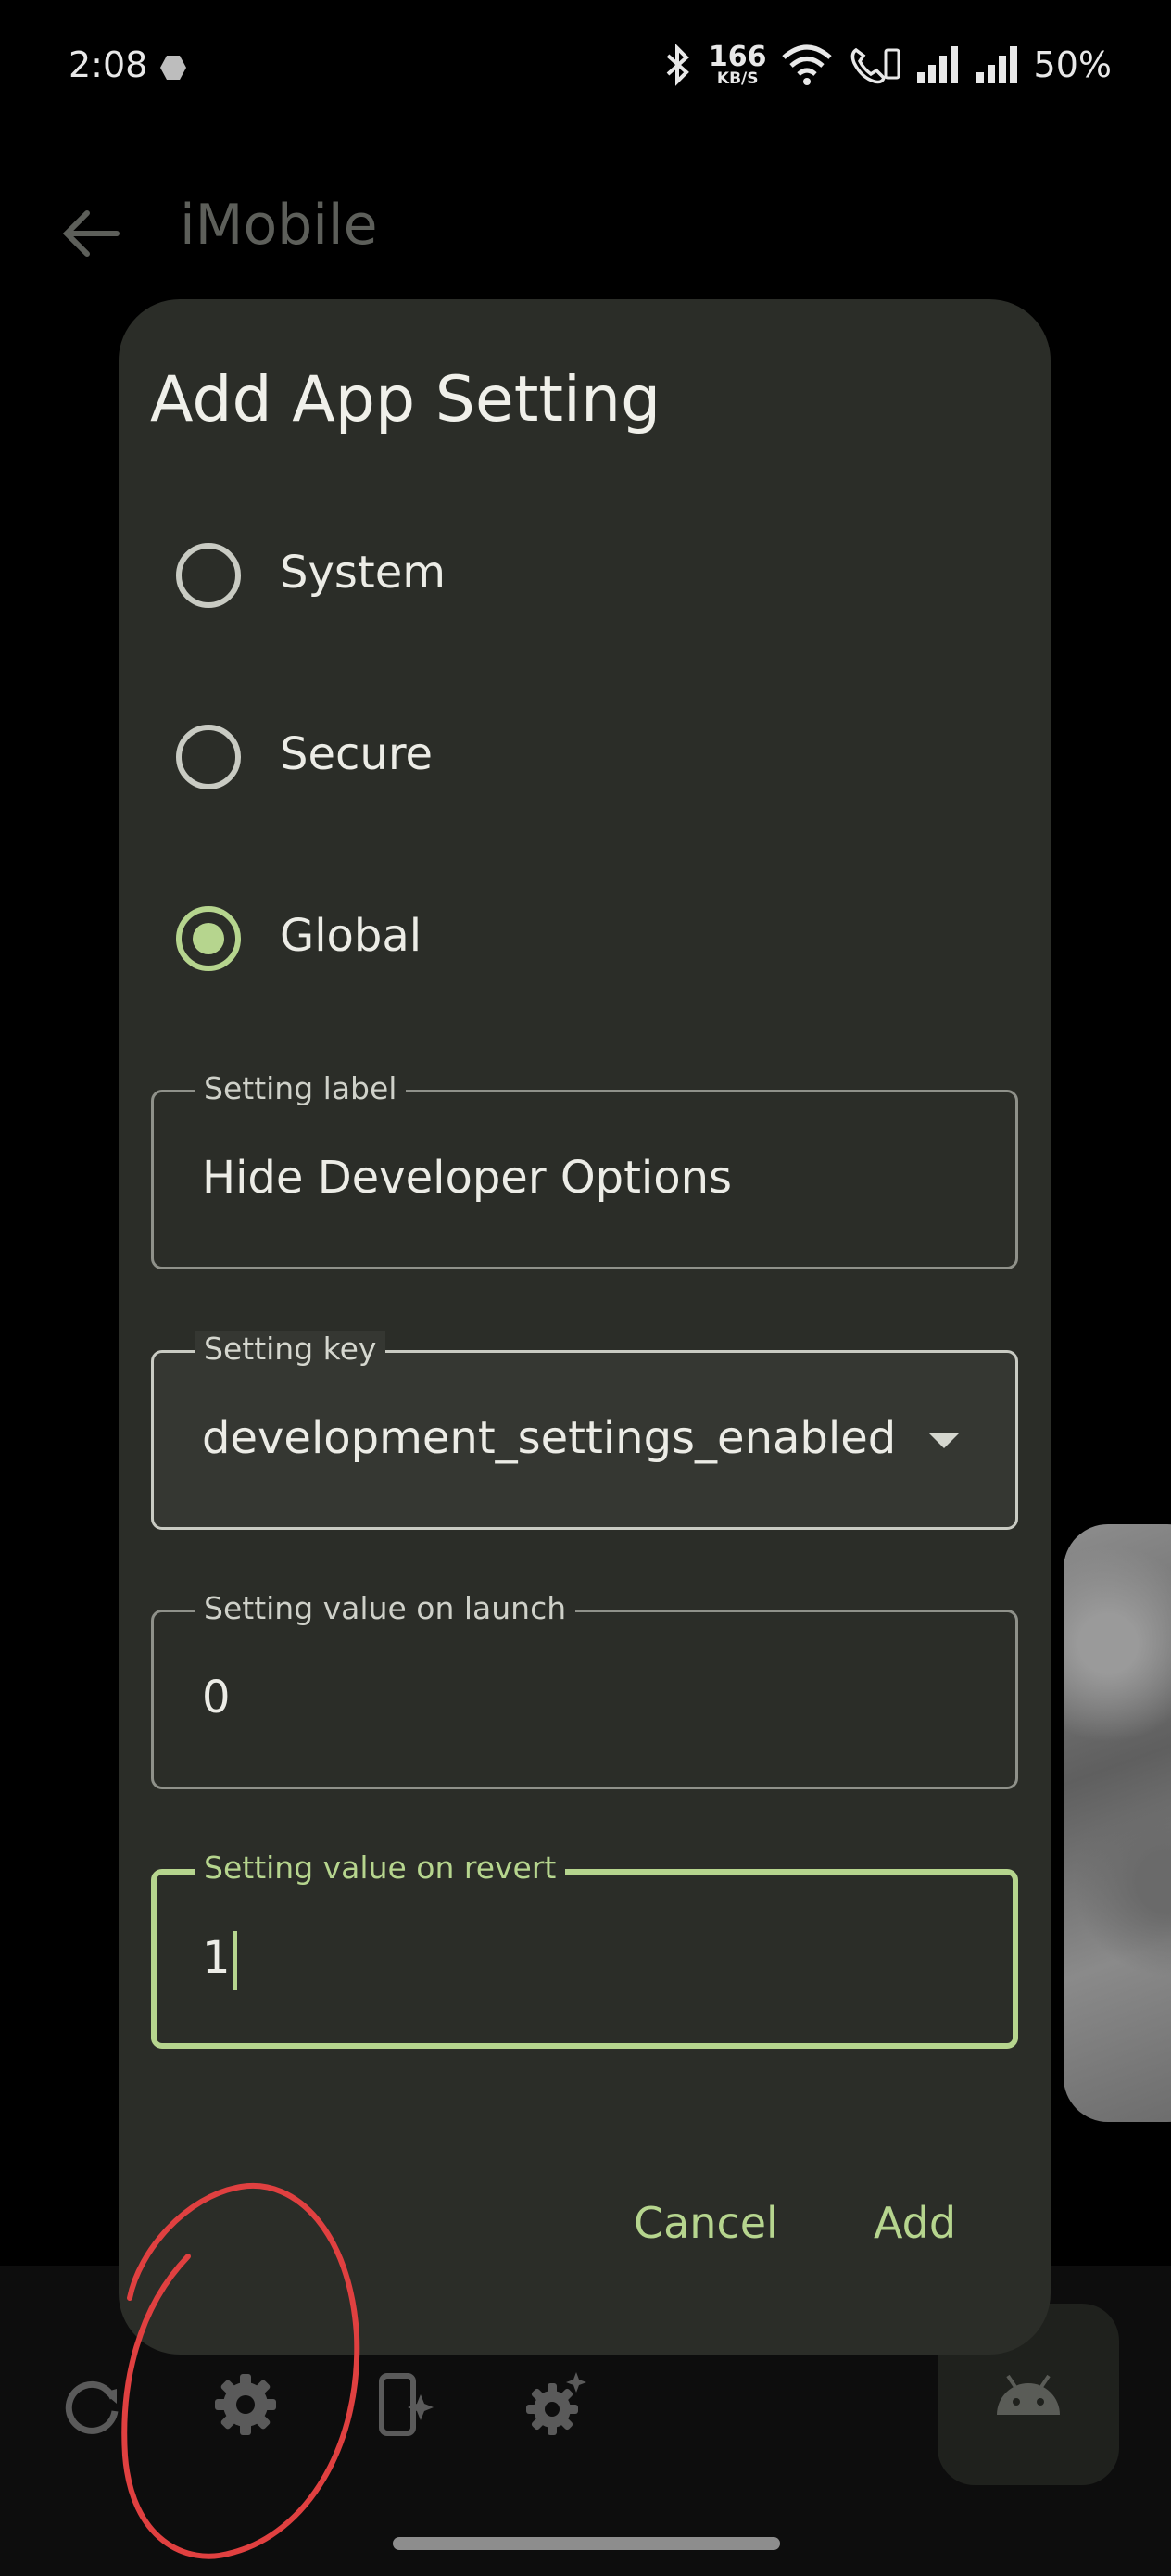  Describe the element at coordinates (405, 399) in the screenshot. I see `dialog-title: Add App Setting` at that location.